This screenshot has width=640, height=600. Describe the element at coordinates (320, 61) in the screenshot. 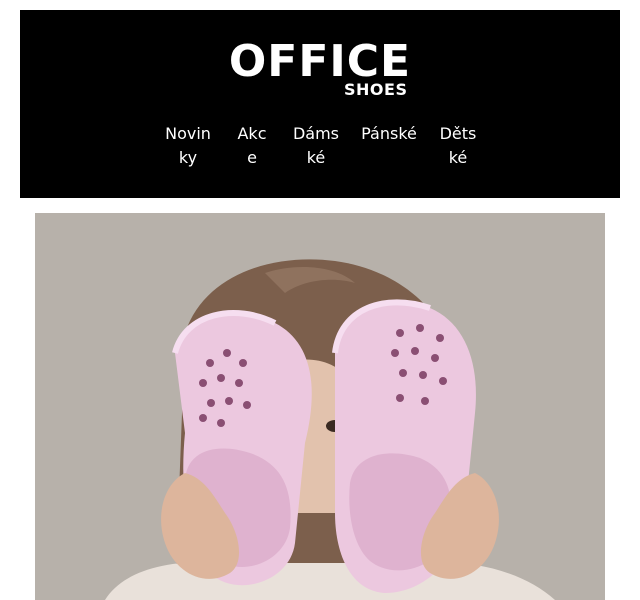

I see `logo-main-text: OFFICE` at that location.